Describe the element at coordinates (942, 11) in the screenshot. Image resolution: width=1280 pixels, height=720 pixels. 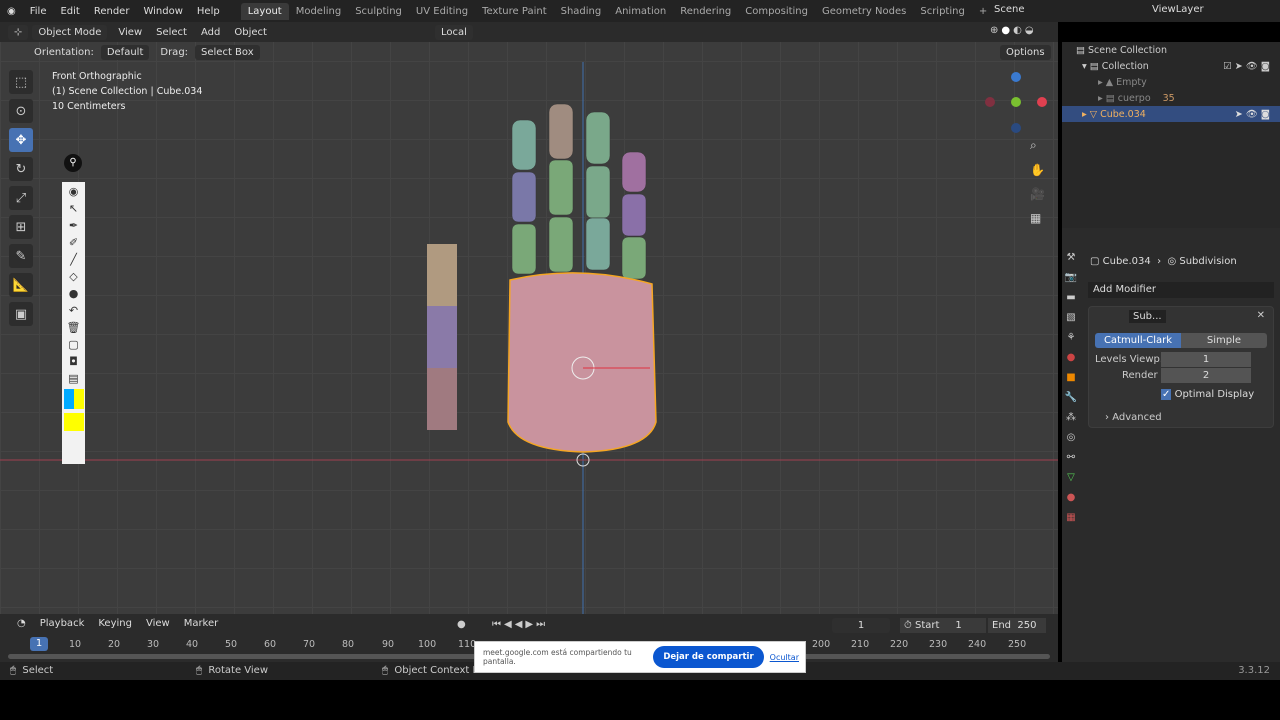
I see `tab-scripting: Scripting` at that location.